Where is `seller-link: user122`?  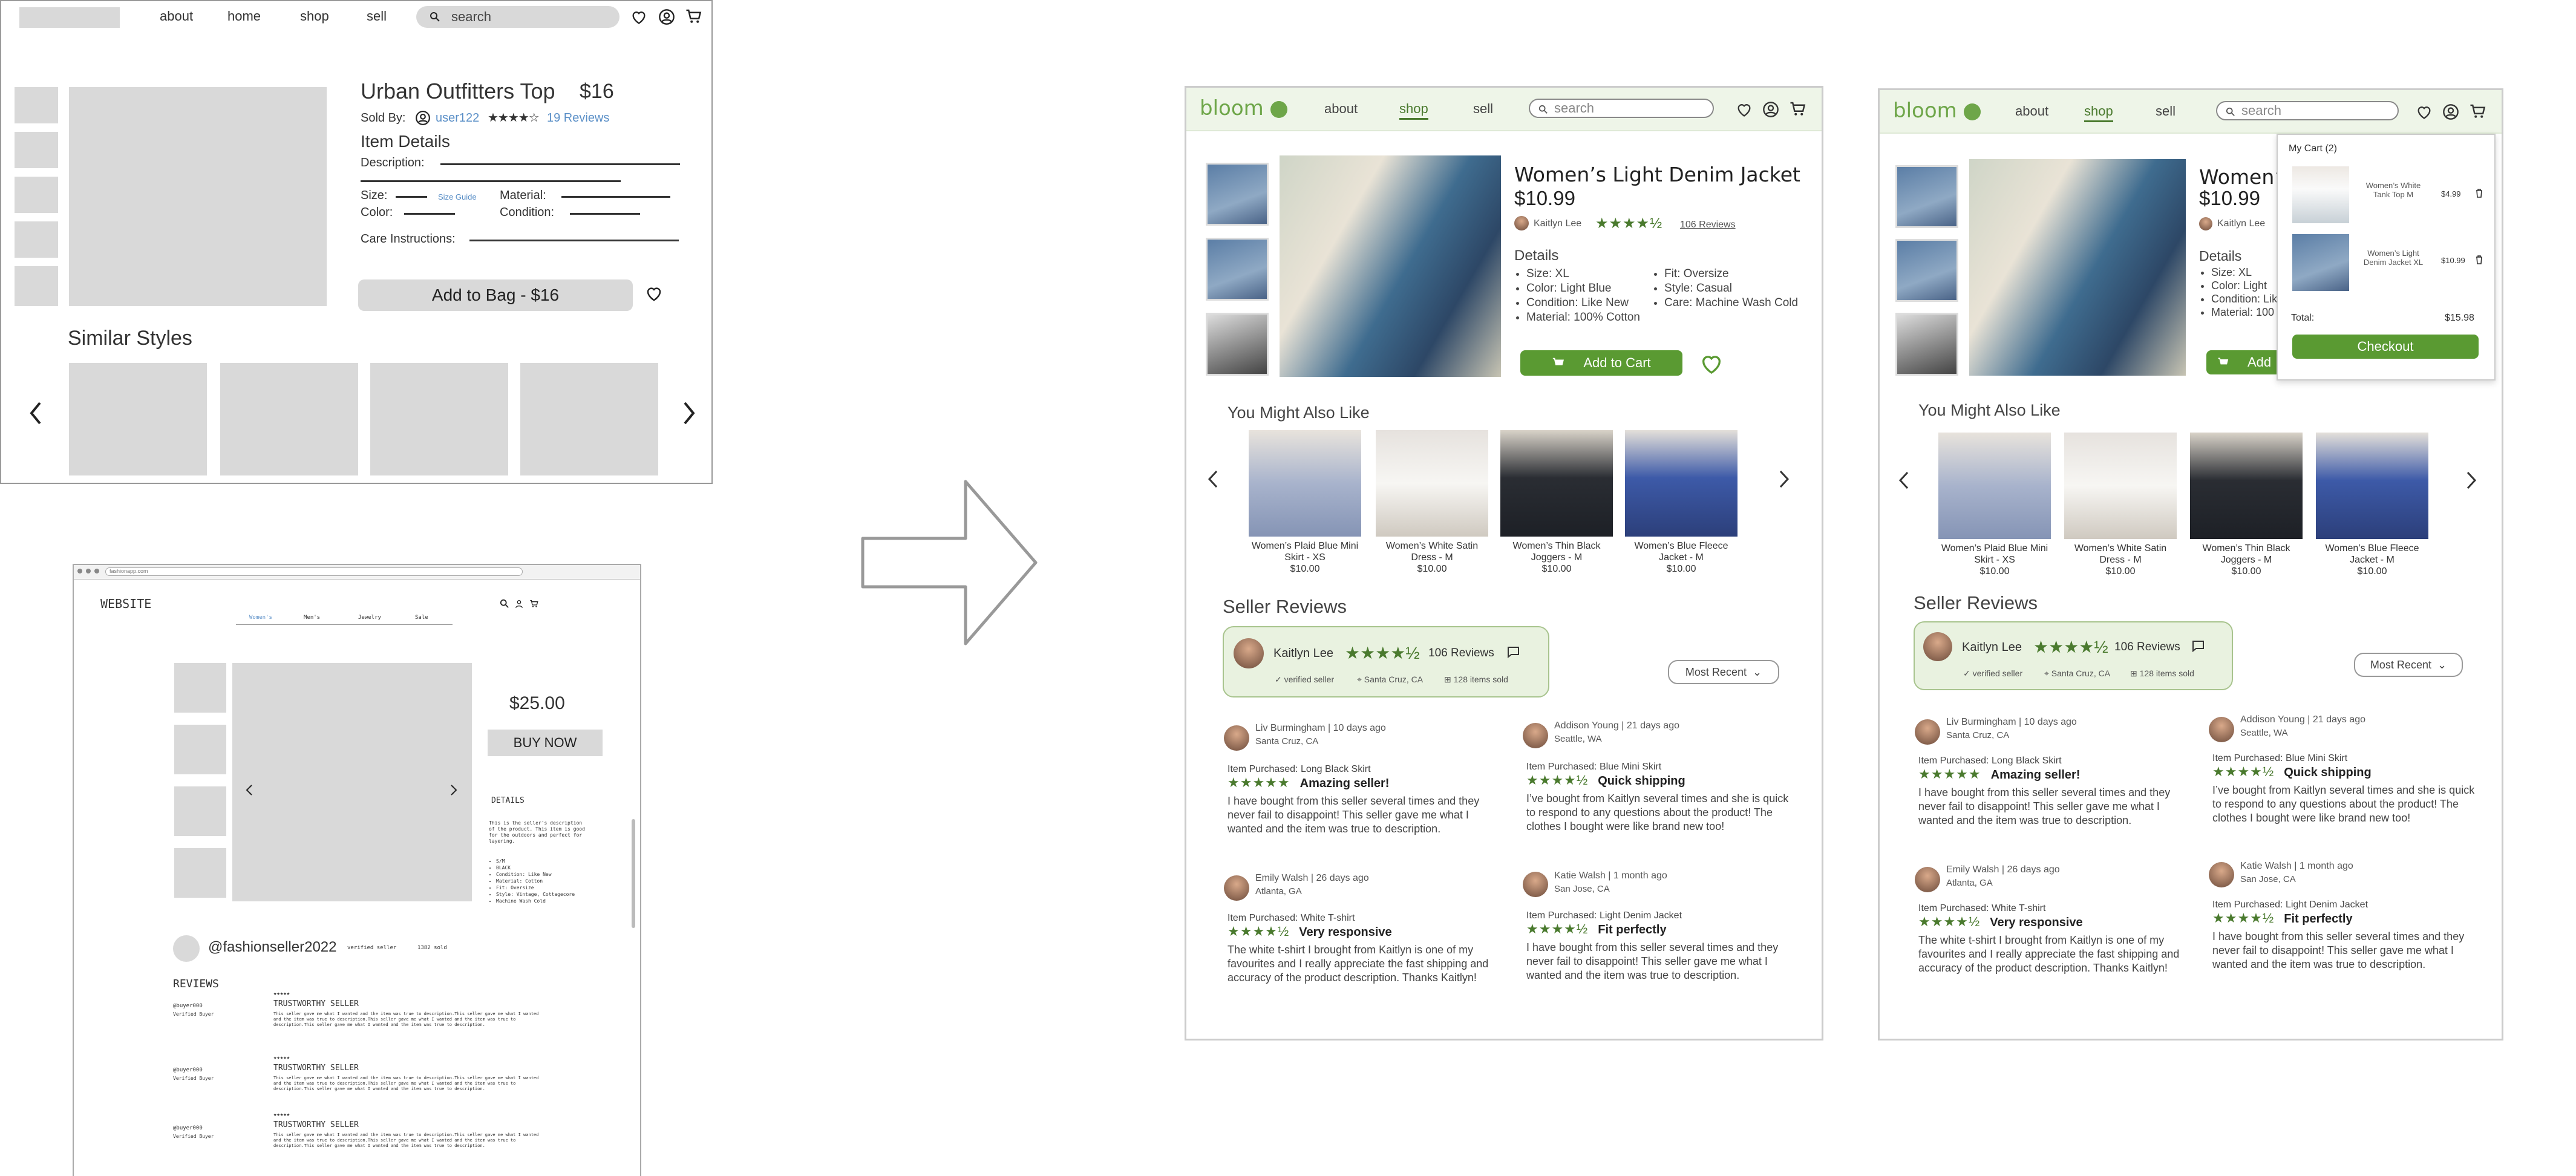 seller-link: user122 is located at coordinates (457, 118).